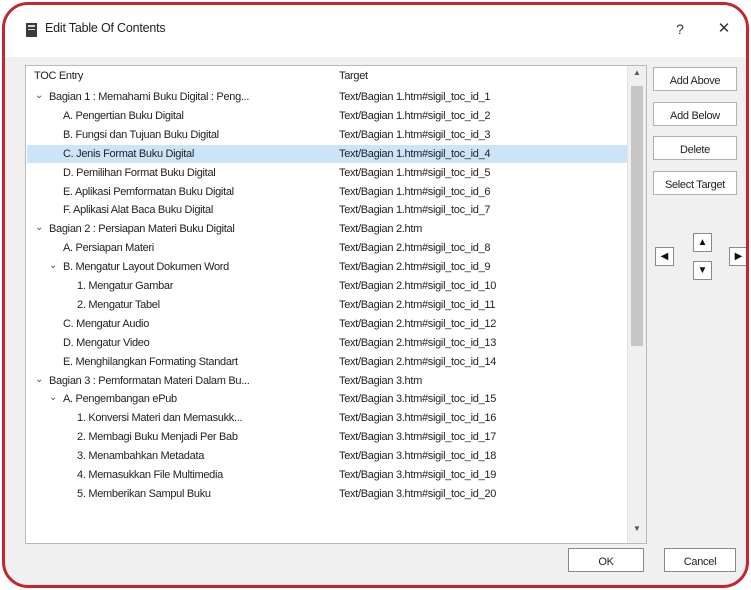 The height and width of the screenshot is (590, 751). Describe the element at coordinates (123, 115) in the screenshot. I see `toc-entry-text: A. Pengertian Buku Digital` at that location.